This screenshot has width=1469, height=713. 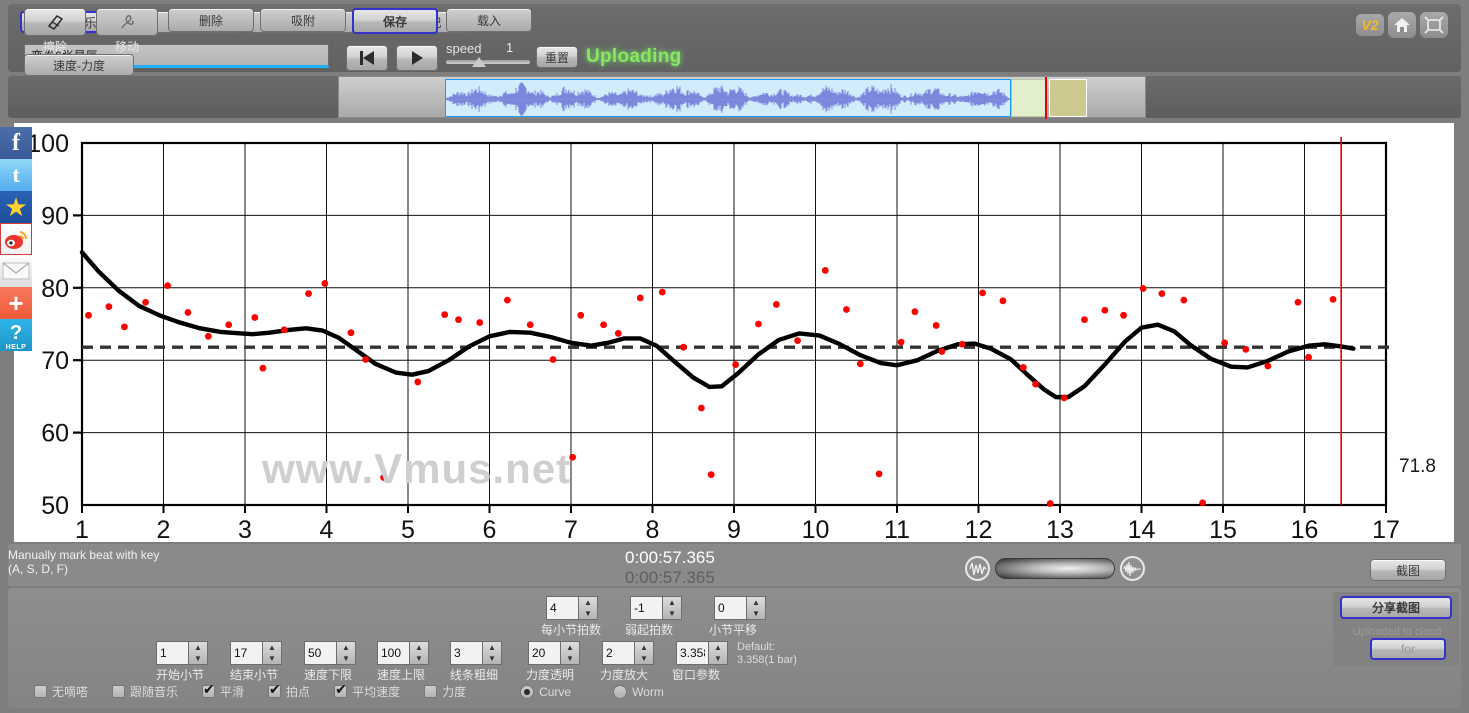 I want to click on delete-button: 删除, so click(x=211, y=20).